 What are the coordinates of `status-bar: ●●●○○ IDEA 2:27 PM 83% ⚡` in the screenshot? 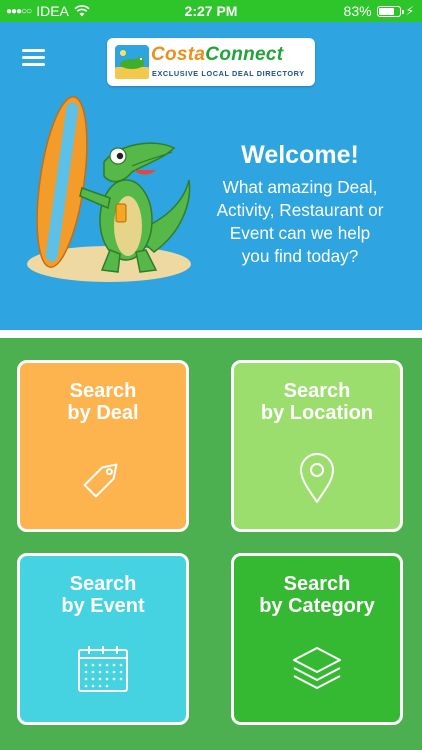 It's located at (211, 11).